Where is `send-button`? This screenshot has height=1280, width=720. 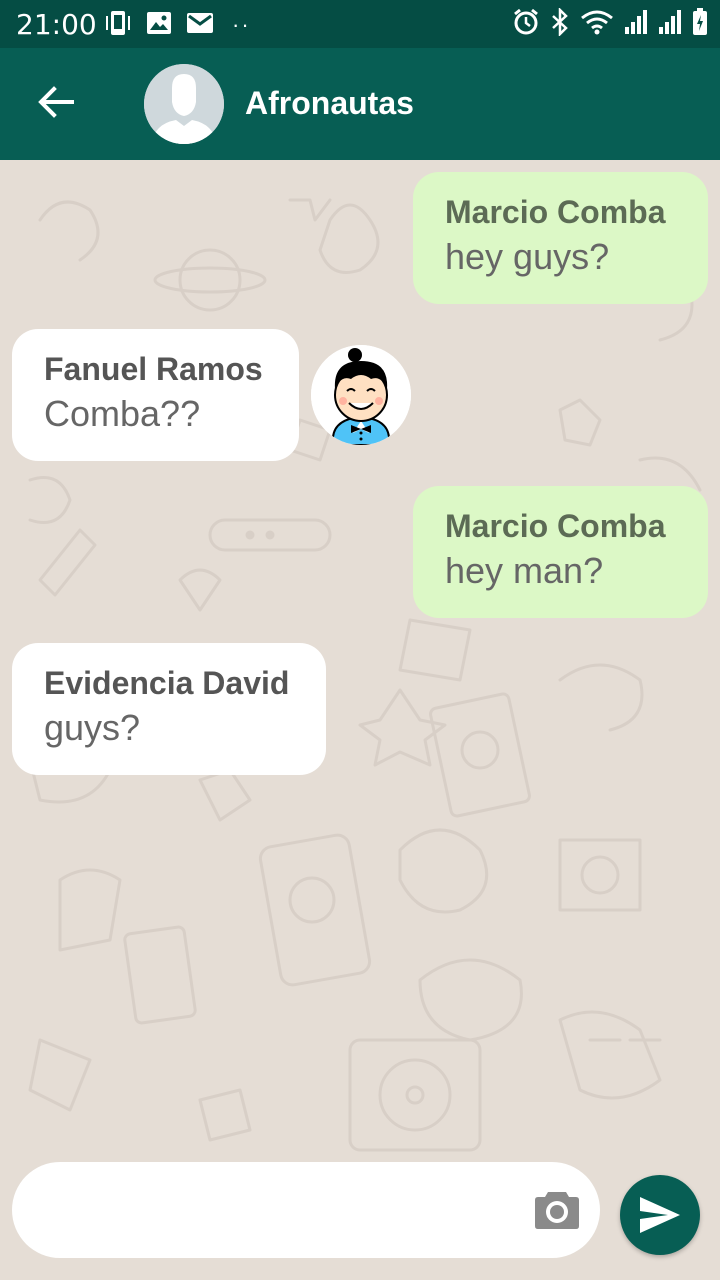
send-button is located at coordinates (660, 1215).